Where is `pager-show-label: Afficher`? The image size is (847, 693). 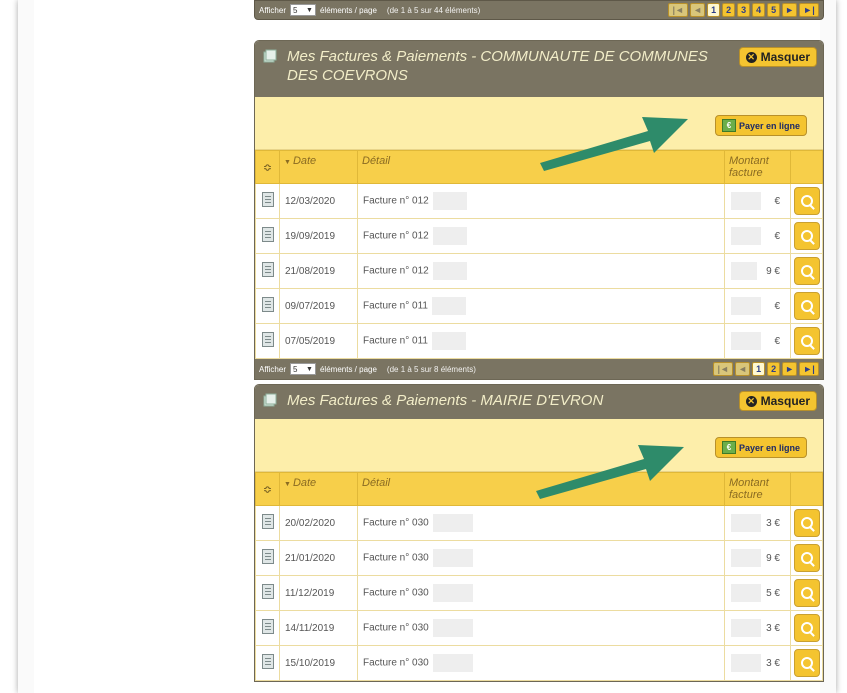
pager-show-label: Afficher is located at coordinates (272, 369).